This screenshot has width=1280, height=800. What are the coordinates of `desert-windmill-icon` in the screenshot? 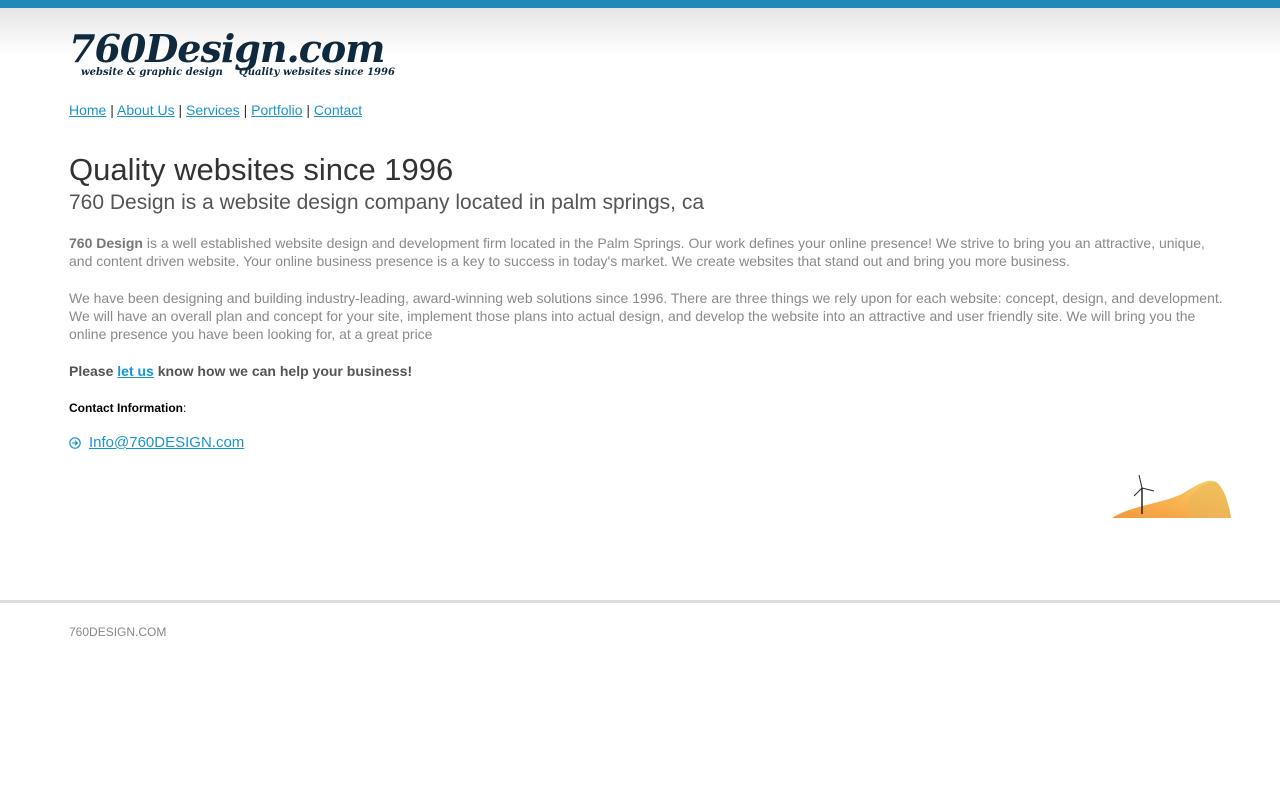 It's located at (1171, 496).